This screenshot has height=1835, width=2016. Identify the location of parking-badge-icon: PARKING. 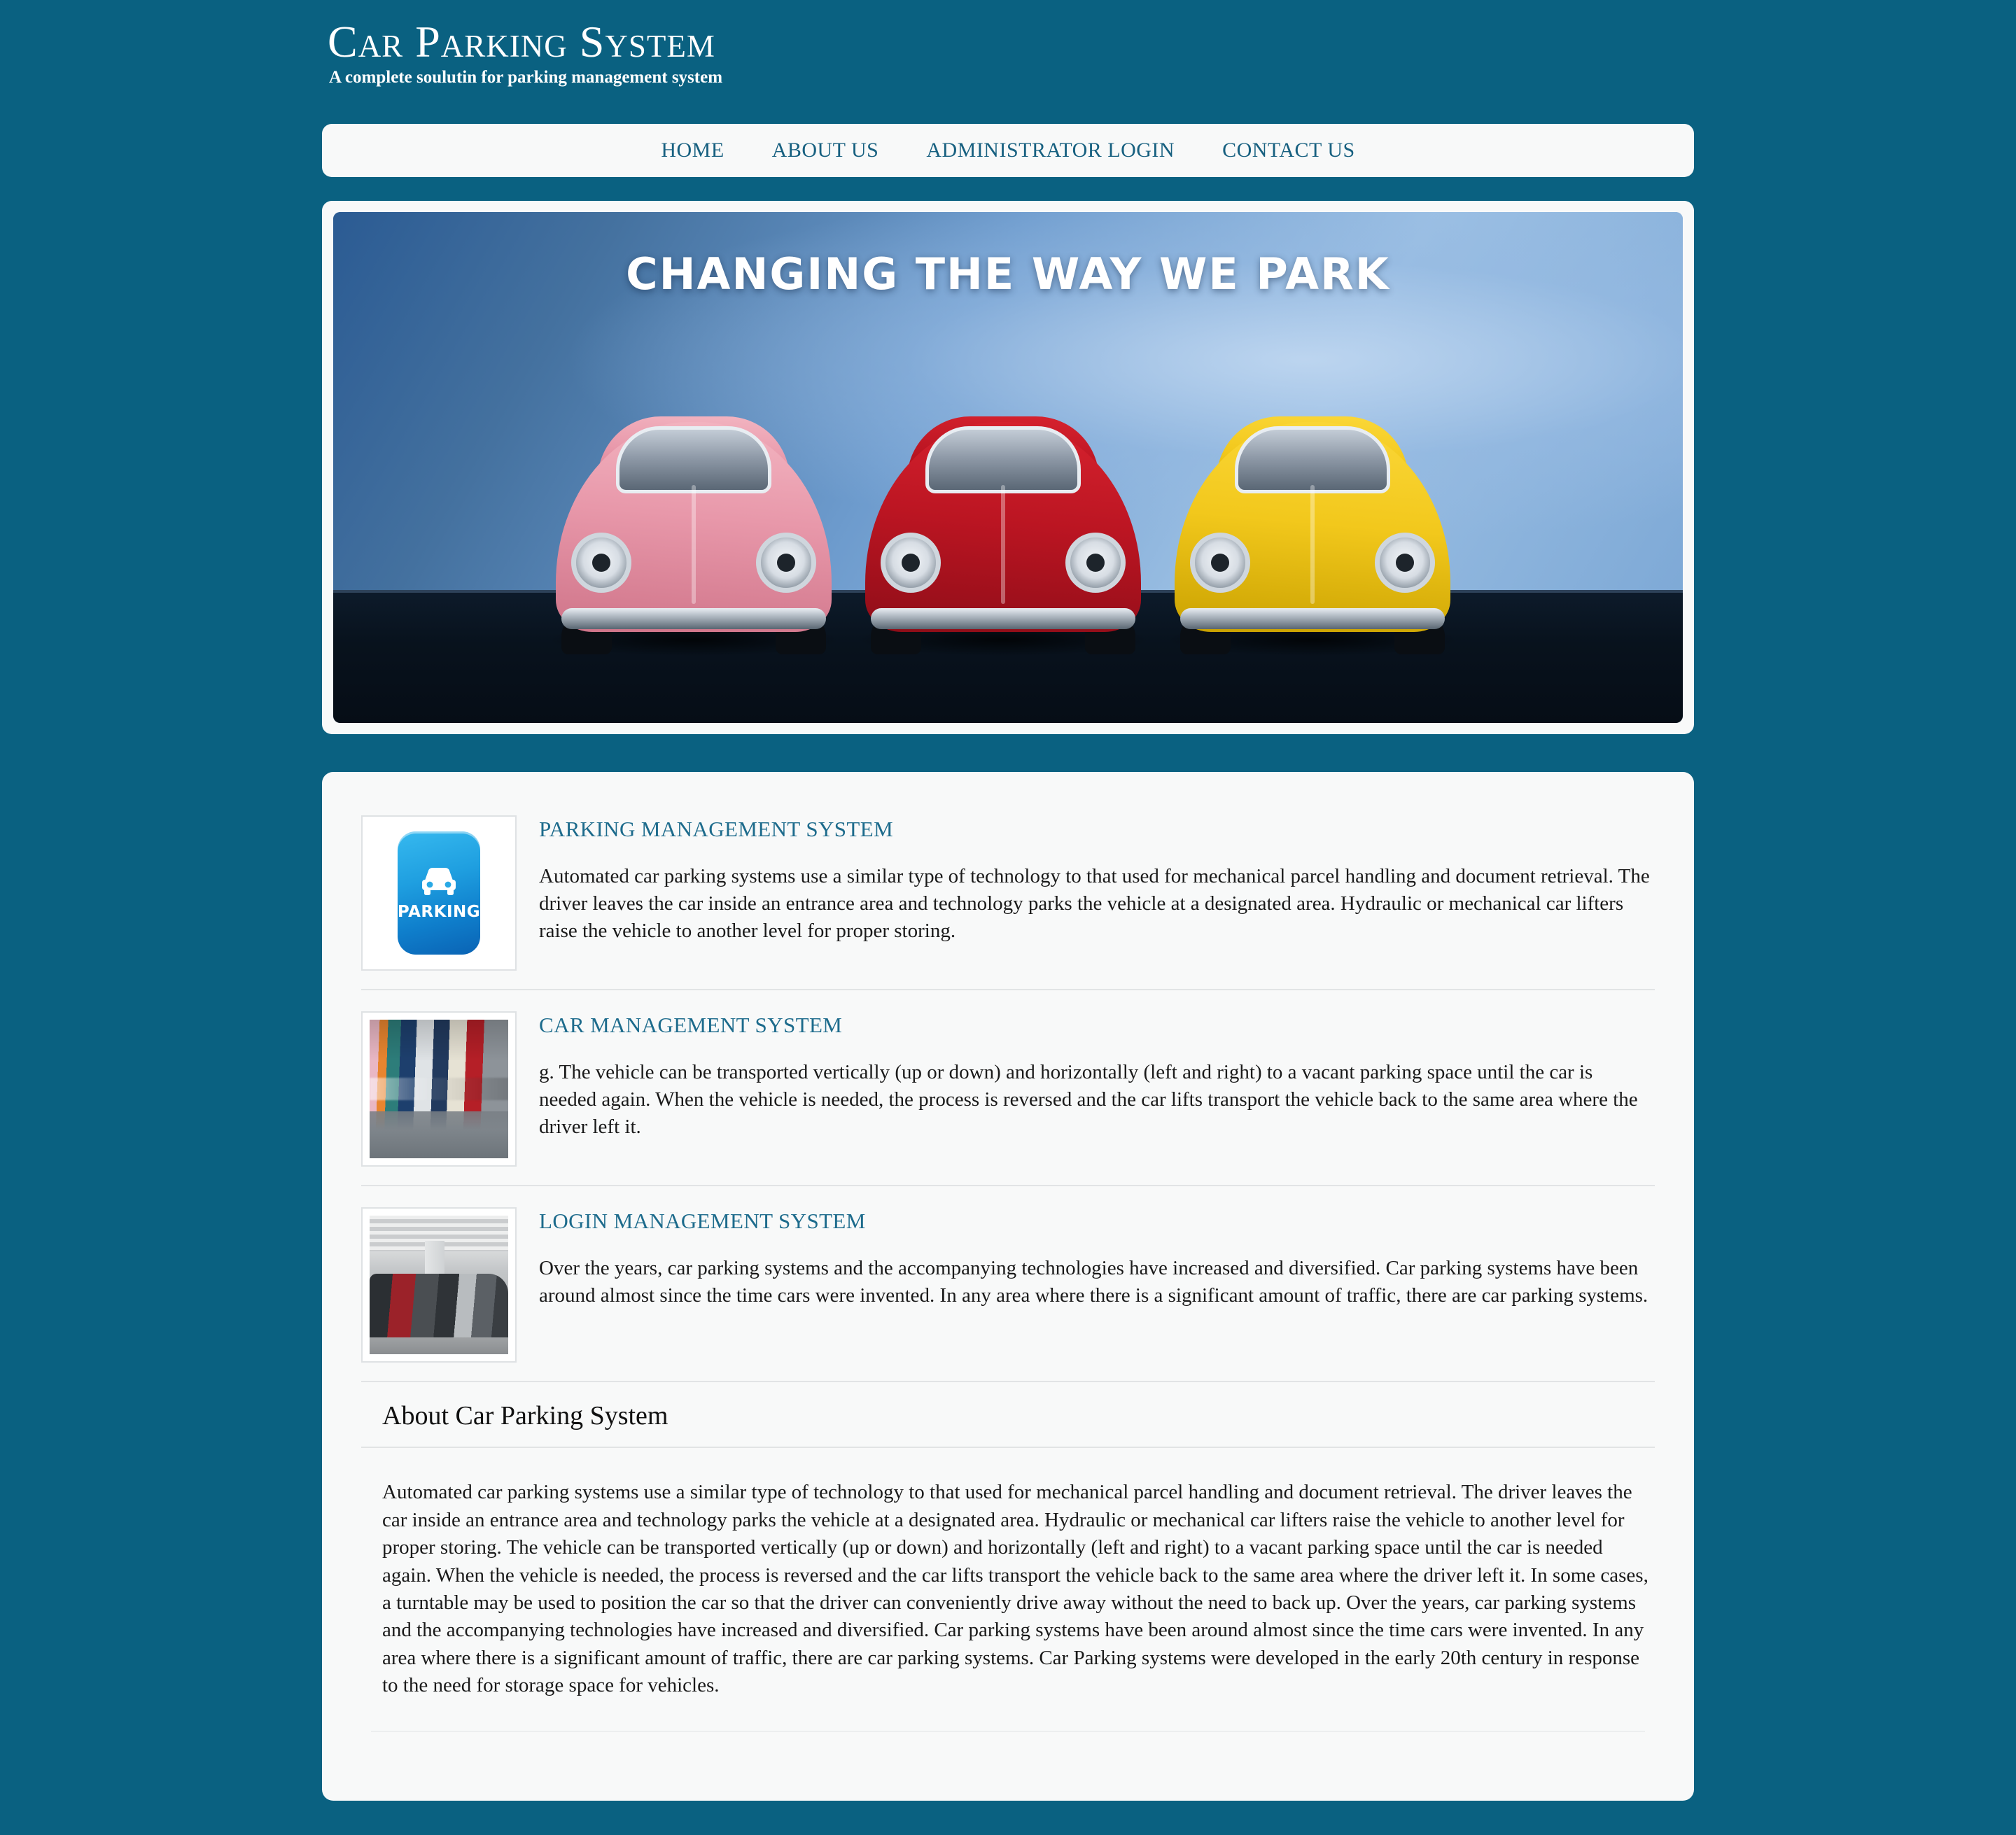
(439, 893).